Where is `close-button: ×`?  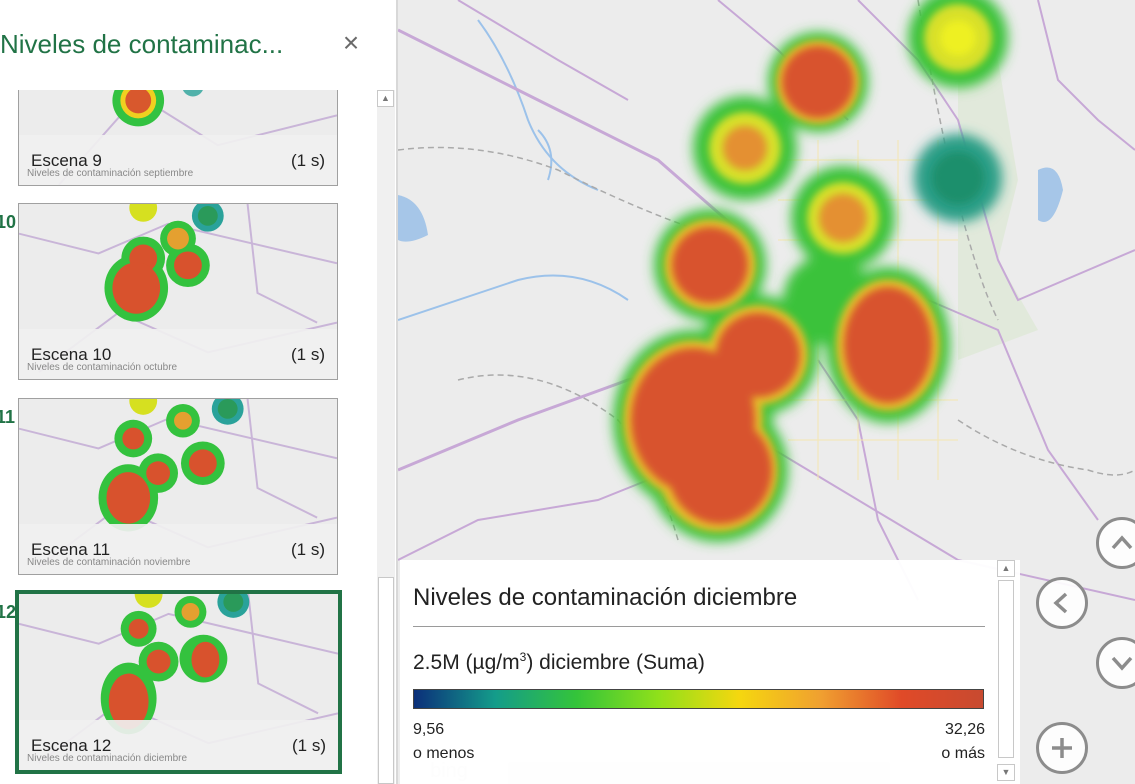 close-button: × is located at coordinates (351, 43).